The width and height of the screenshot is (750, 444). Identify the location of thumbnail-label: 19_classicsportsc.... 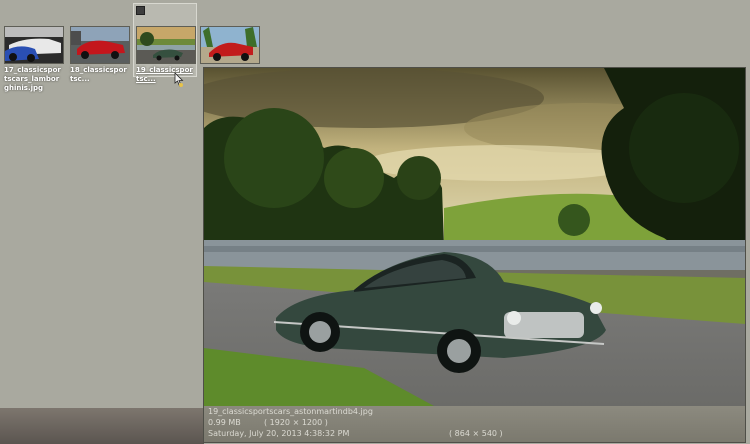
(166, 75).